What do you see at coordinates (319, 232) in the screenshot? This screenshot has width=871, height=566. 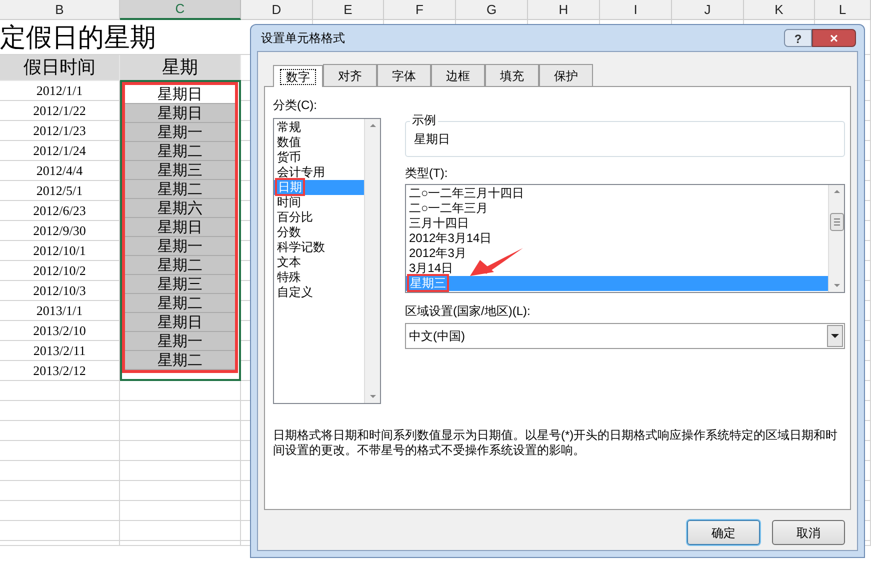 I see `list-item: 分数` at bounding box center [319, 232].